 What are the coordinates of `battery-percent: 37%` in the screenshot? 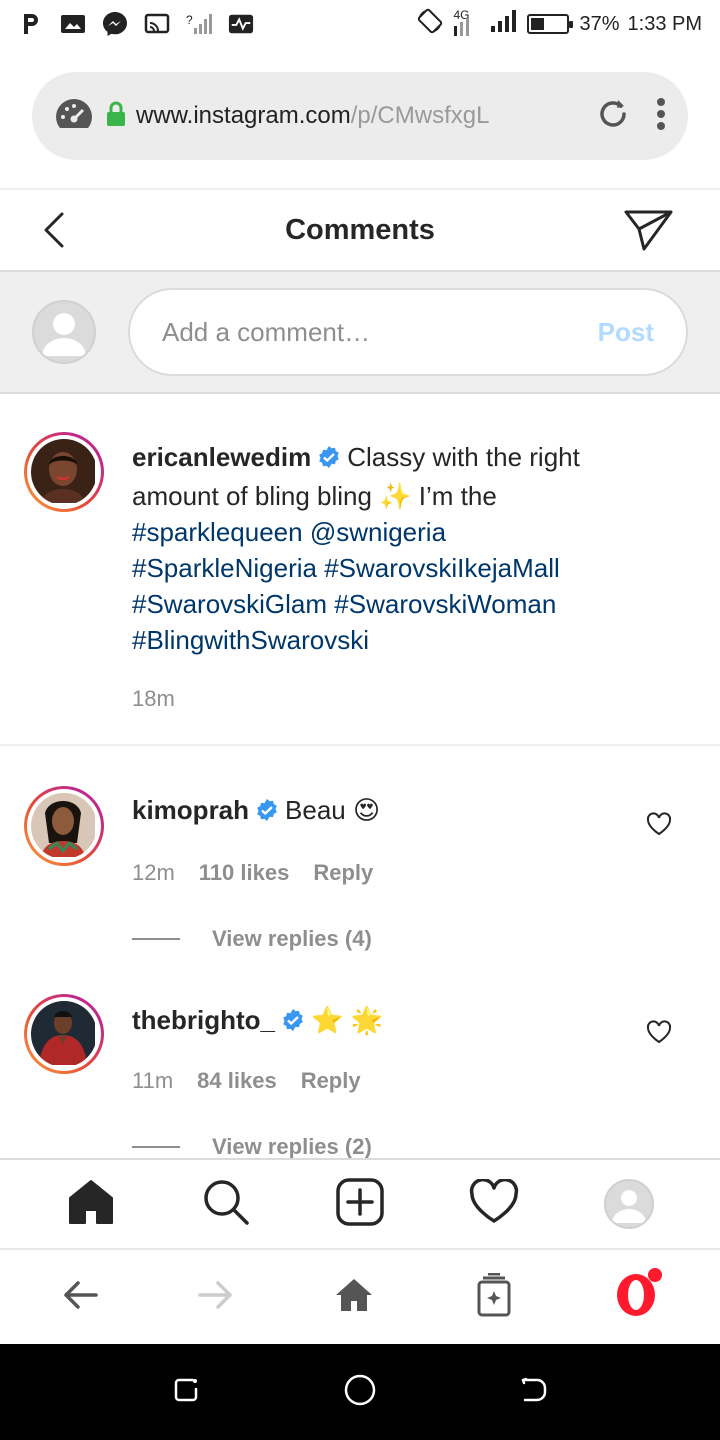 It's located at (599, 23).